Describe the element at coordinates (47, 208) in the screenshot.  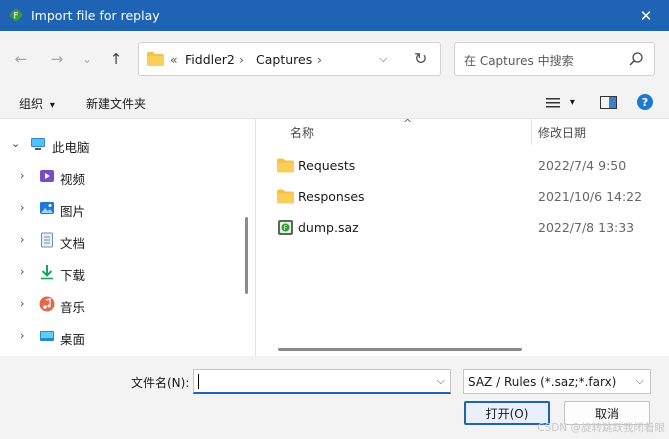
I see `pictures-icon` at that location.